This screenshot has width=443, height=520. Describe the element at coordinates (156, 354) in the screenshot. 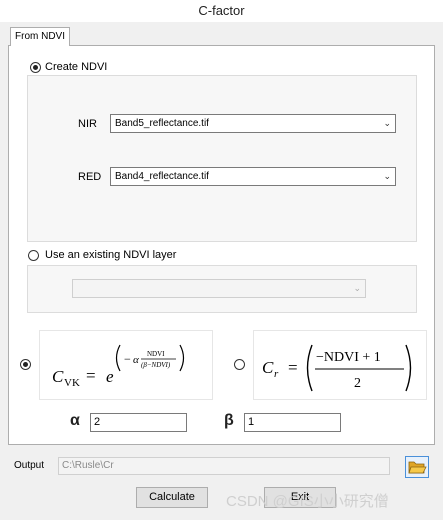

I see `svg-text: NDVI` at that location.